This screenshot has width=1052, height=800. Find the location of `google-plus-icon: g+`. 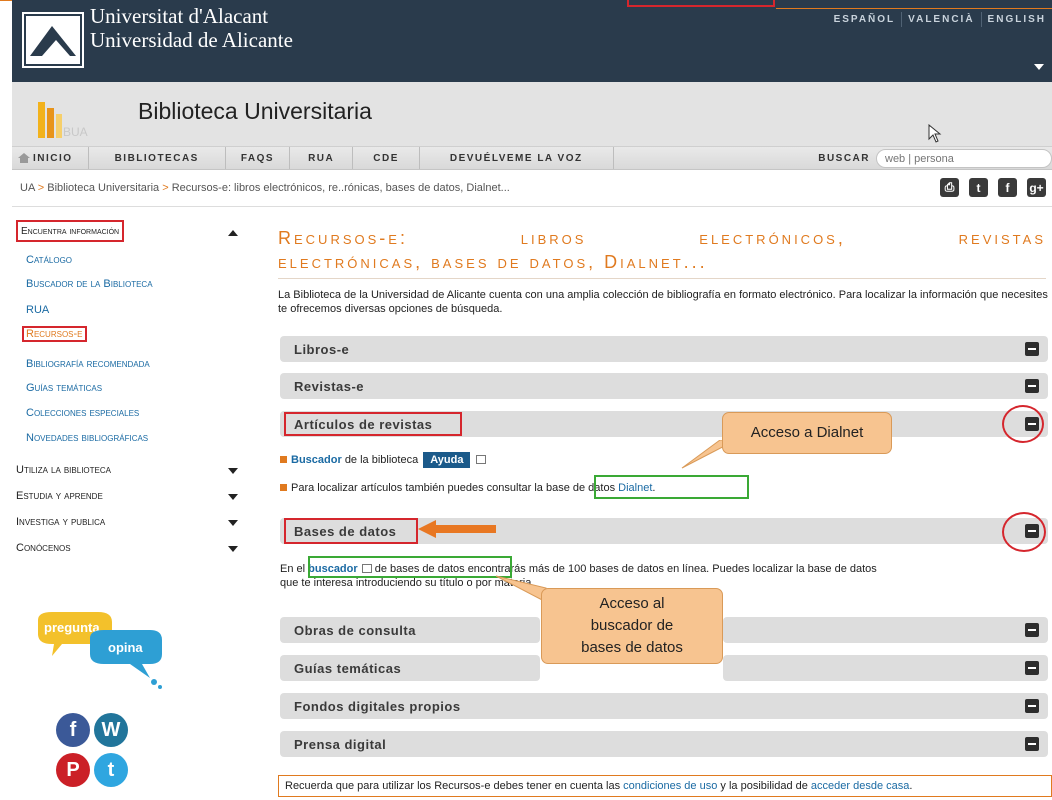

google-plus-icon: g+ is located at coordinates (1036, 187).